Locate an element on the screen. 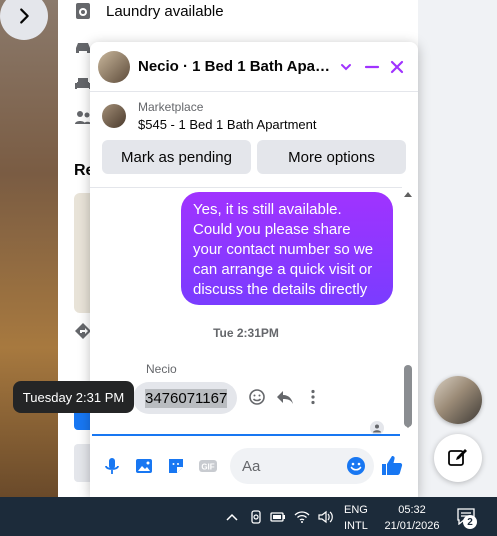 This screenshot has height=536, width=497. minimize-chat-button is located at coordinates (372, 67).